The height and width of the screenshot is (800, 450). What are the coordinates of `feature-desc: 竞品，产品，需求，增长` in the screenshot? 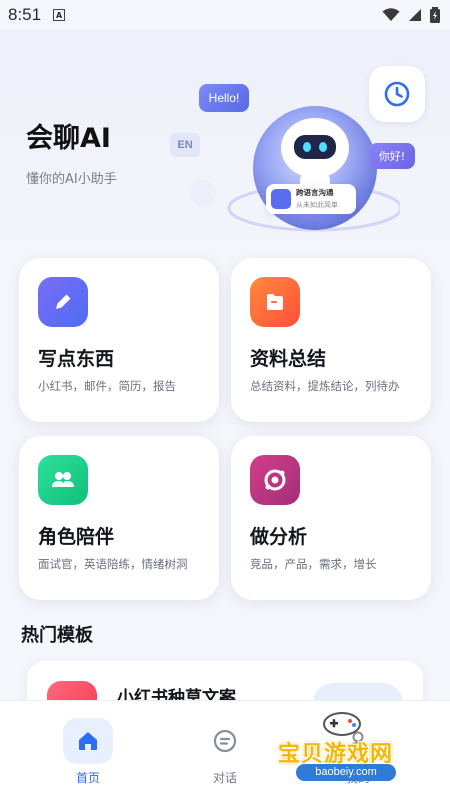 It's located at (313, 564).